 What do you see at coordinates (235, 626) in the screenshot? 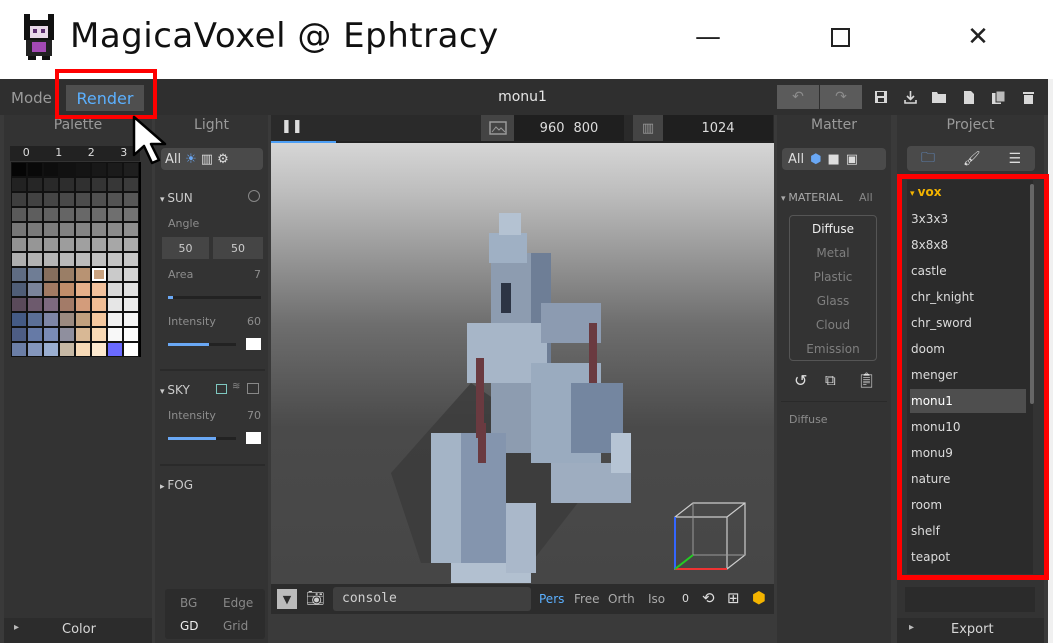
I see `grid-toggle: Grid` at bounding box center [235, 626].